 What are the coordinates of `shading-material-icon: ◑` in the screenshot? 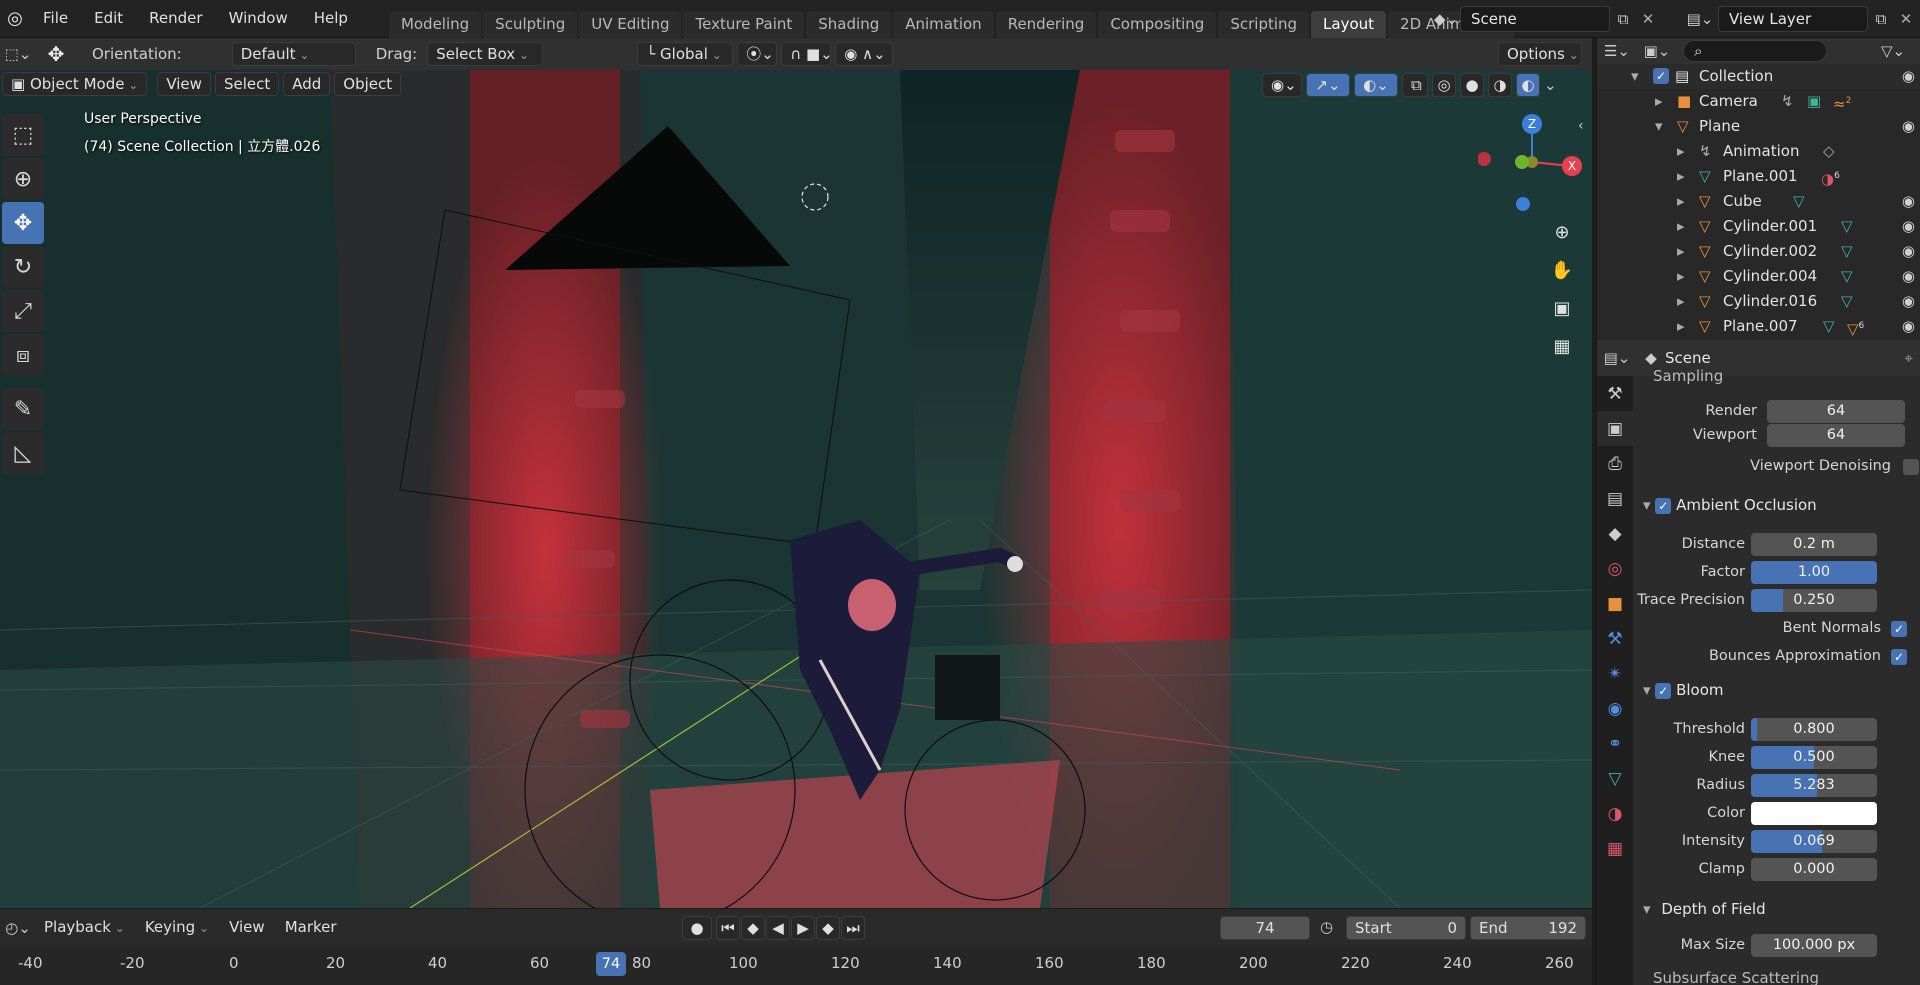 It's located at (1500, 85).